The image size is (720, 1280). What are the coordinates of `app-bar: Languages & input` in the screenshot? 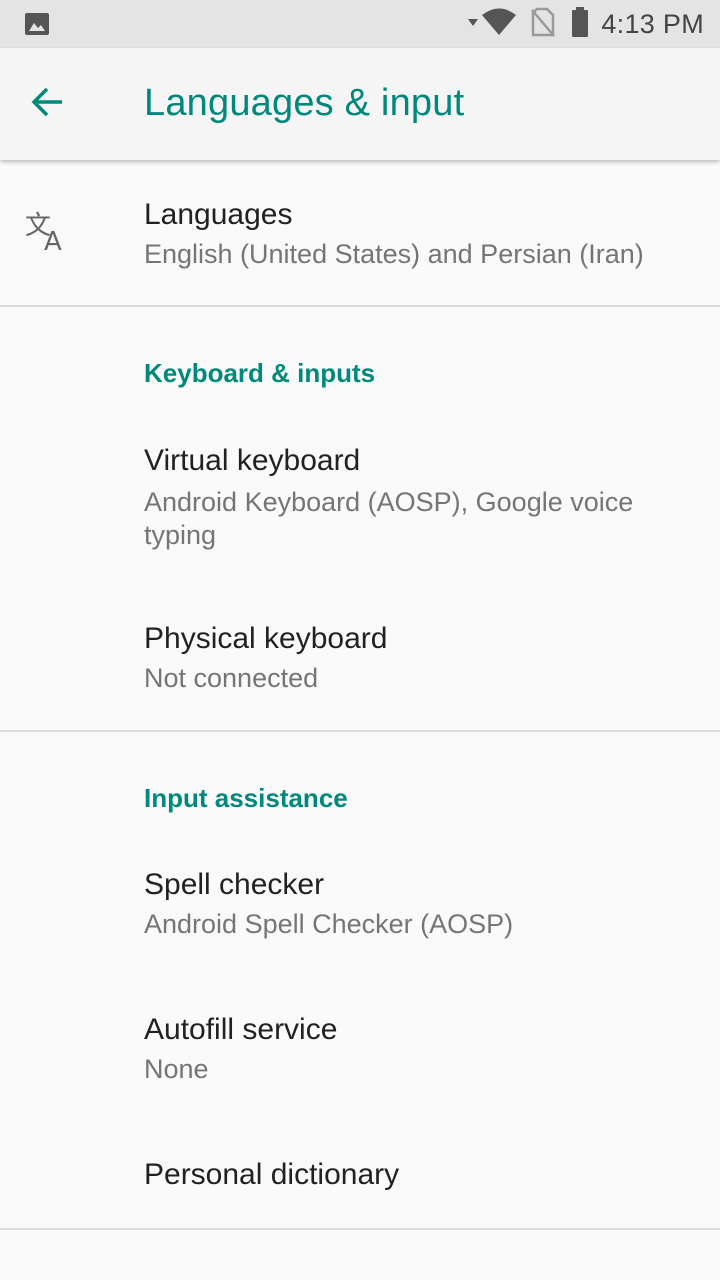 It's located at (360, 104).